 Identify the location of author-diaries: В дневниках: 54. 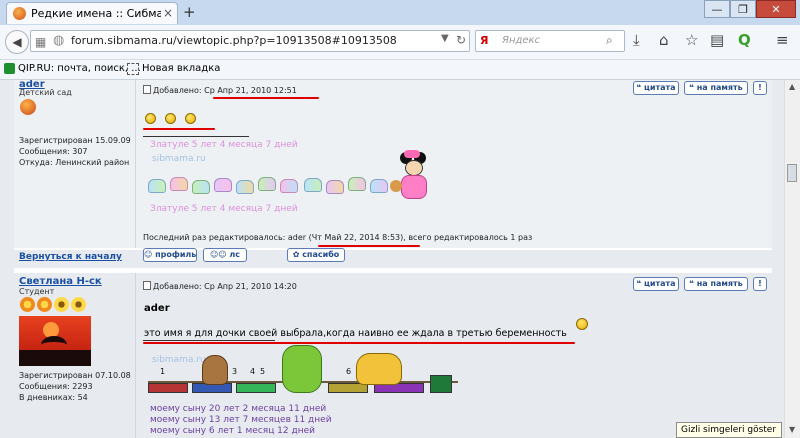
(53, 397).